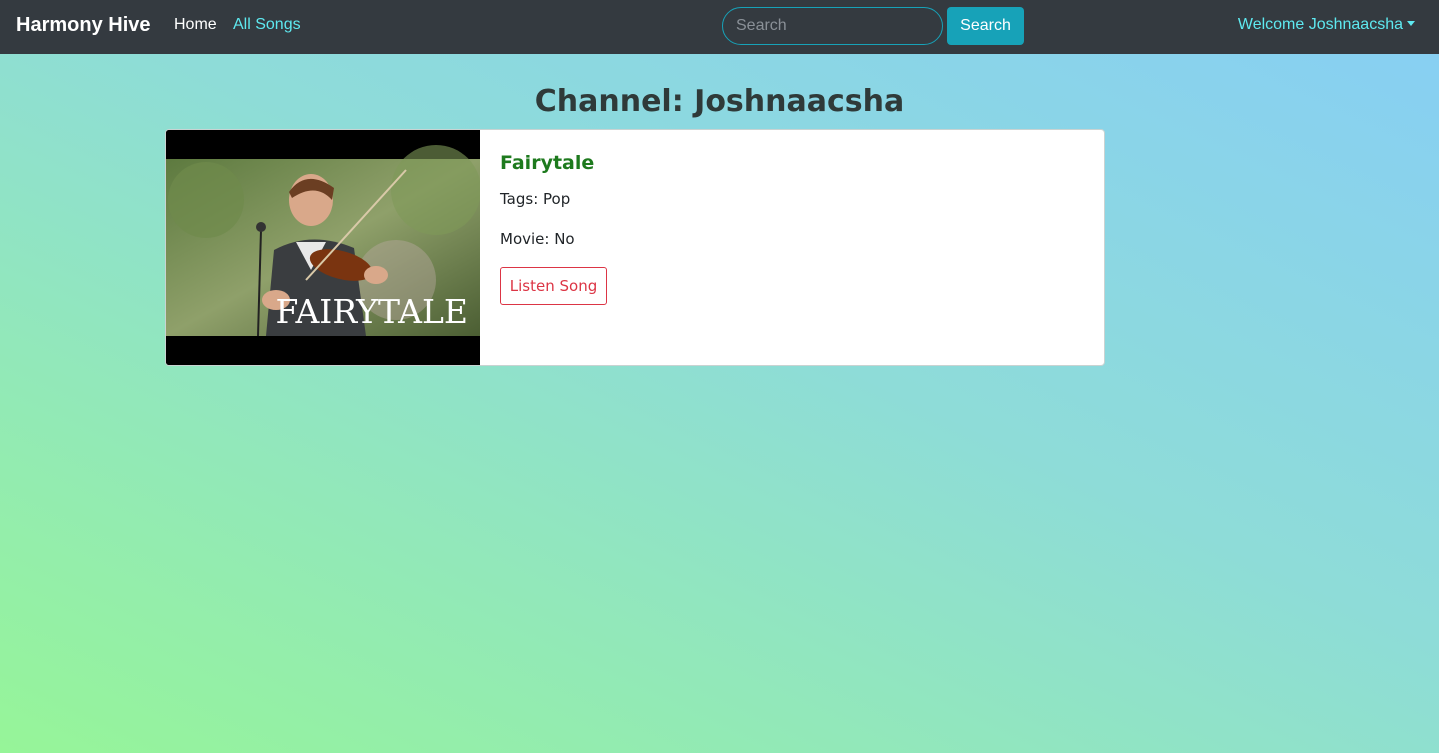  What do you see at coordinates (535, 199) in the screenshot?
I see `song-tags: Tags: Pop` at bounding box center [535, 199].